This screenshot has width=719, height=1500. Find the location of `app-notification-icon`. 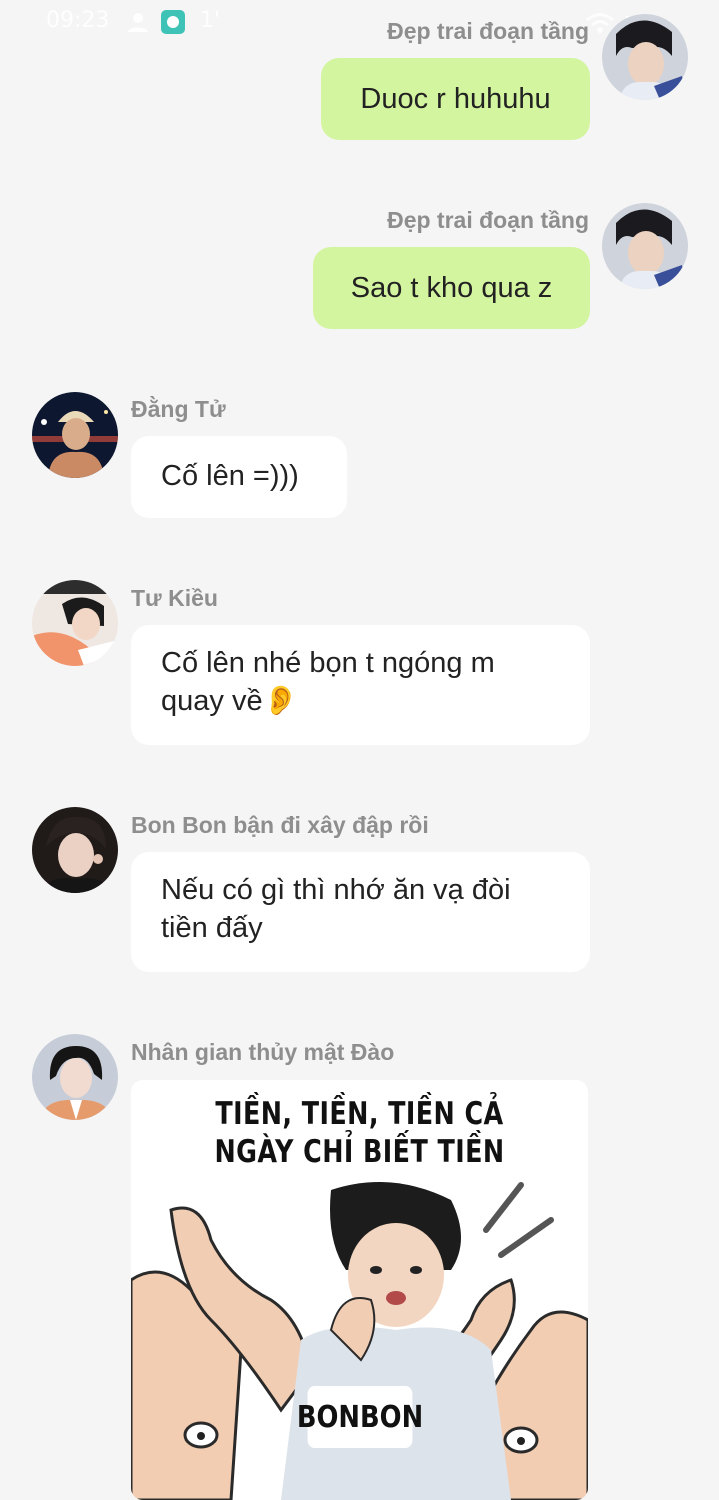

app-notification-icon is located at coordinates (173, 22).